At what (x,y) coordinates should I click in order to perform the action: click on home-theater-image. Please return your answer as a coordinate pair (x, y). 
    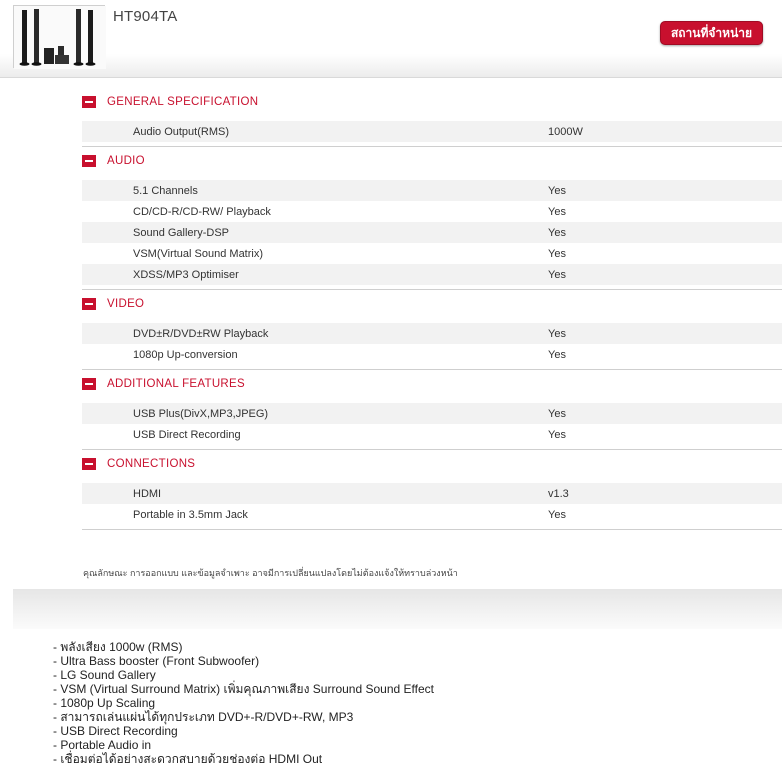
    Looking at the image, I should click on (60, 37).